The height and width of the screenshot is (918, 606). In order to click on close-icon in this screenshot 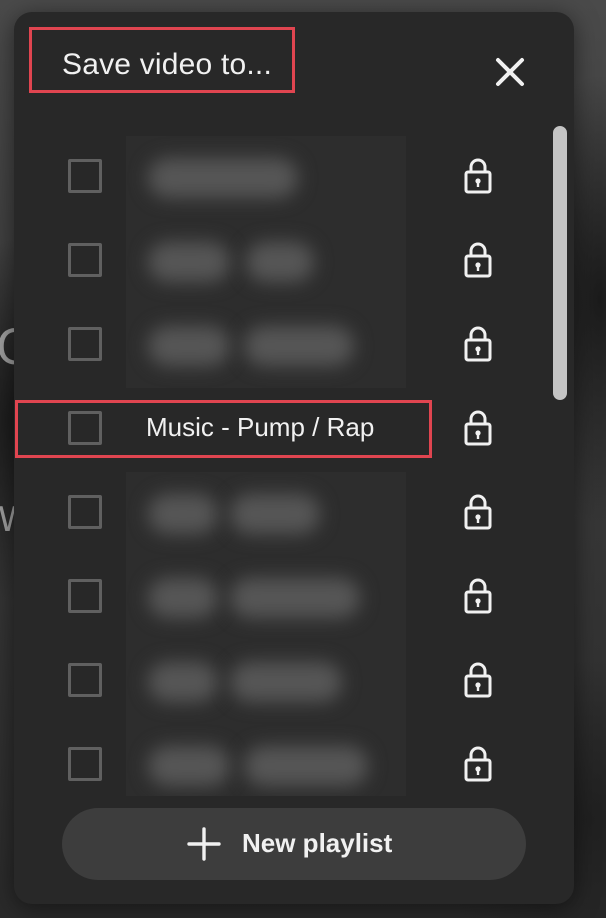, I will do `click(510, 78)`.